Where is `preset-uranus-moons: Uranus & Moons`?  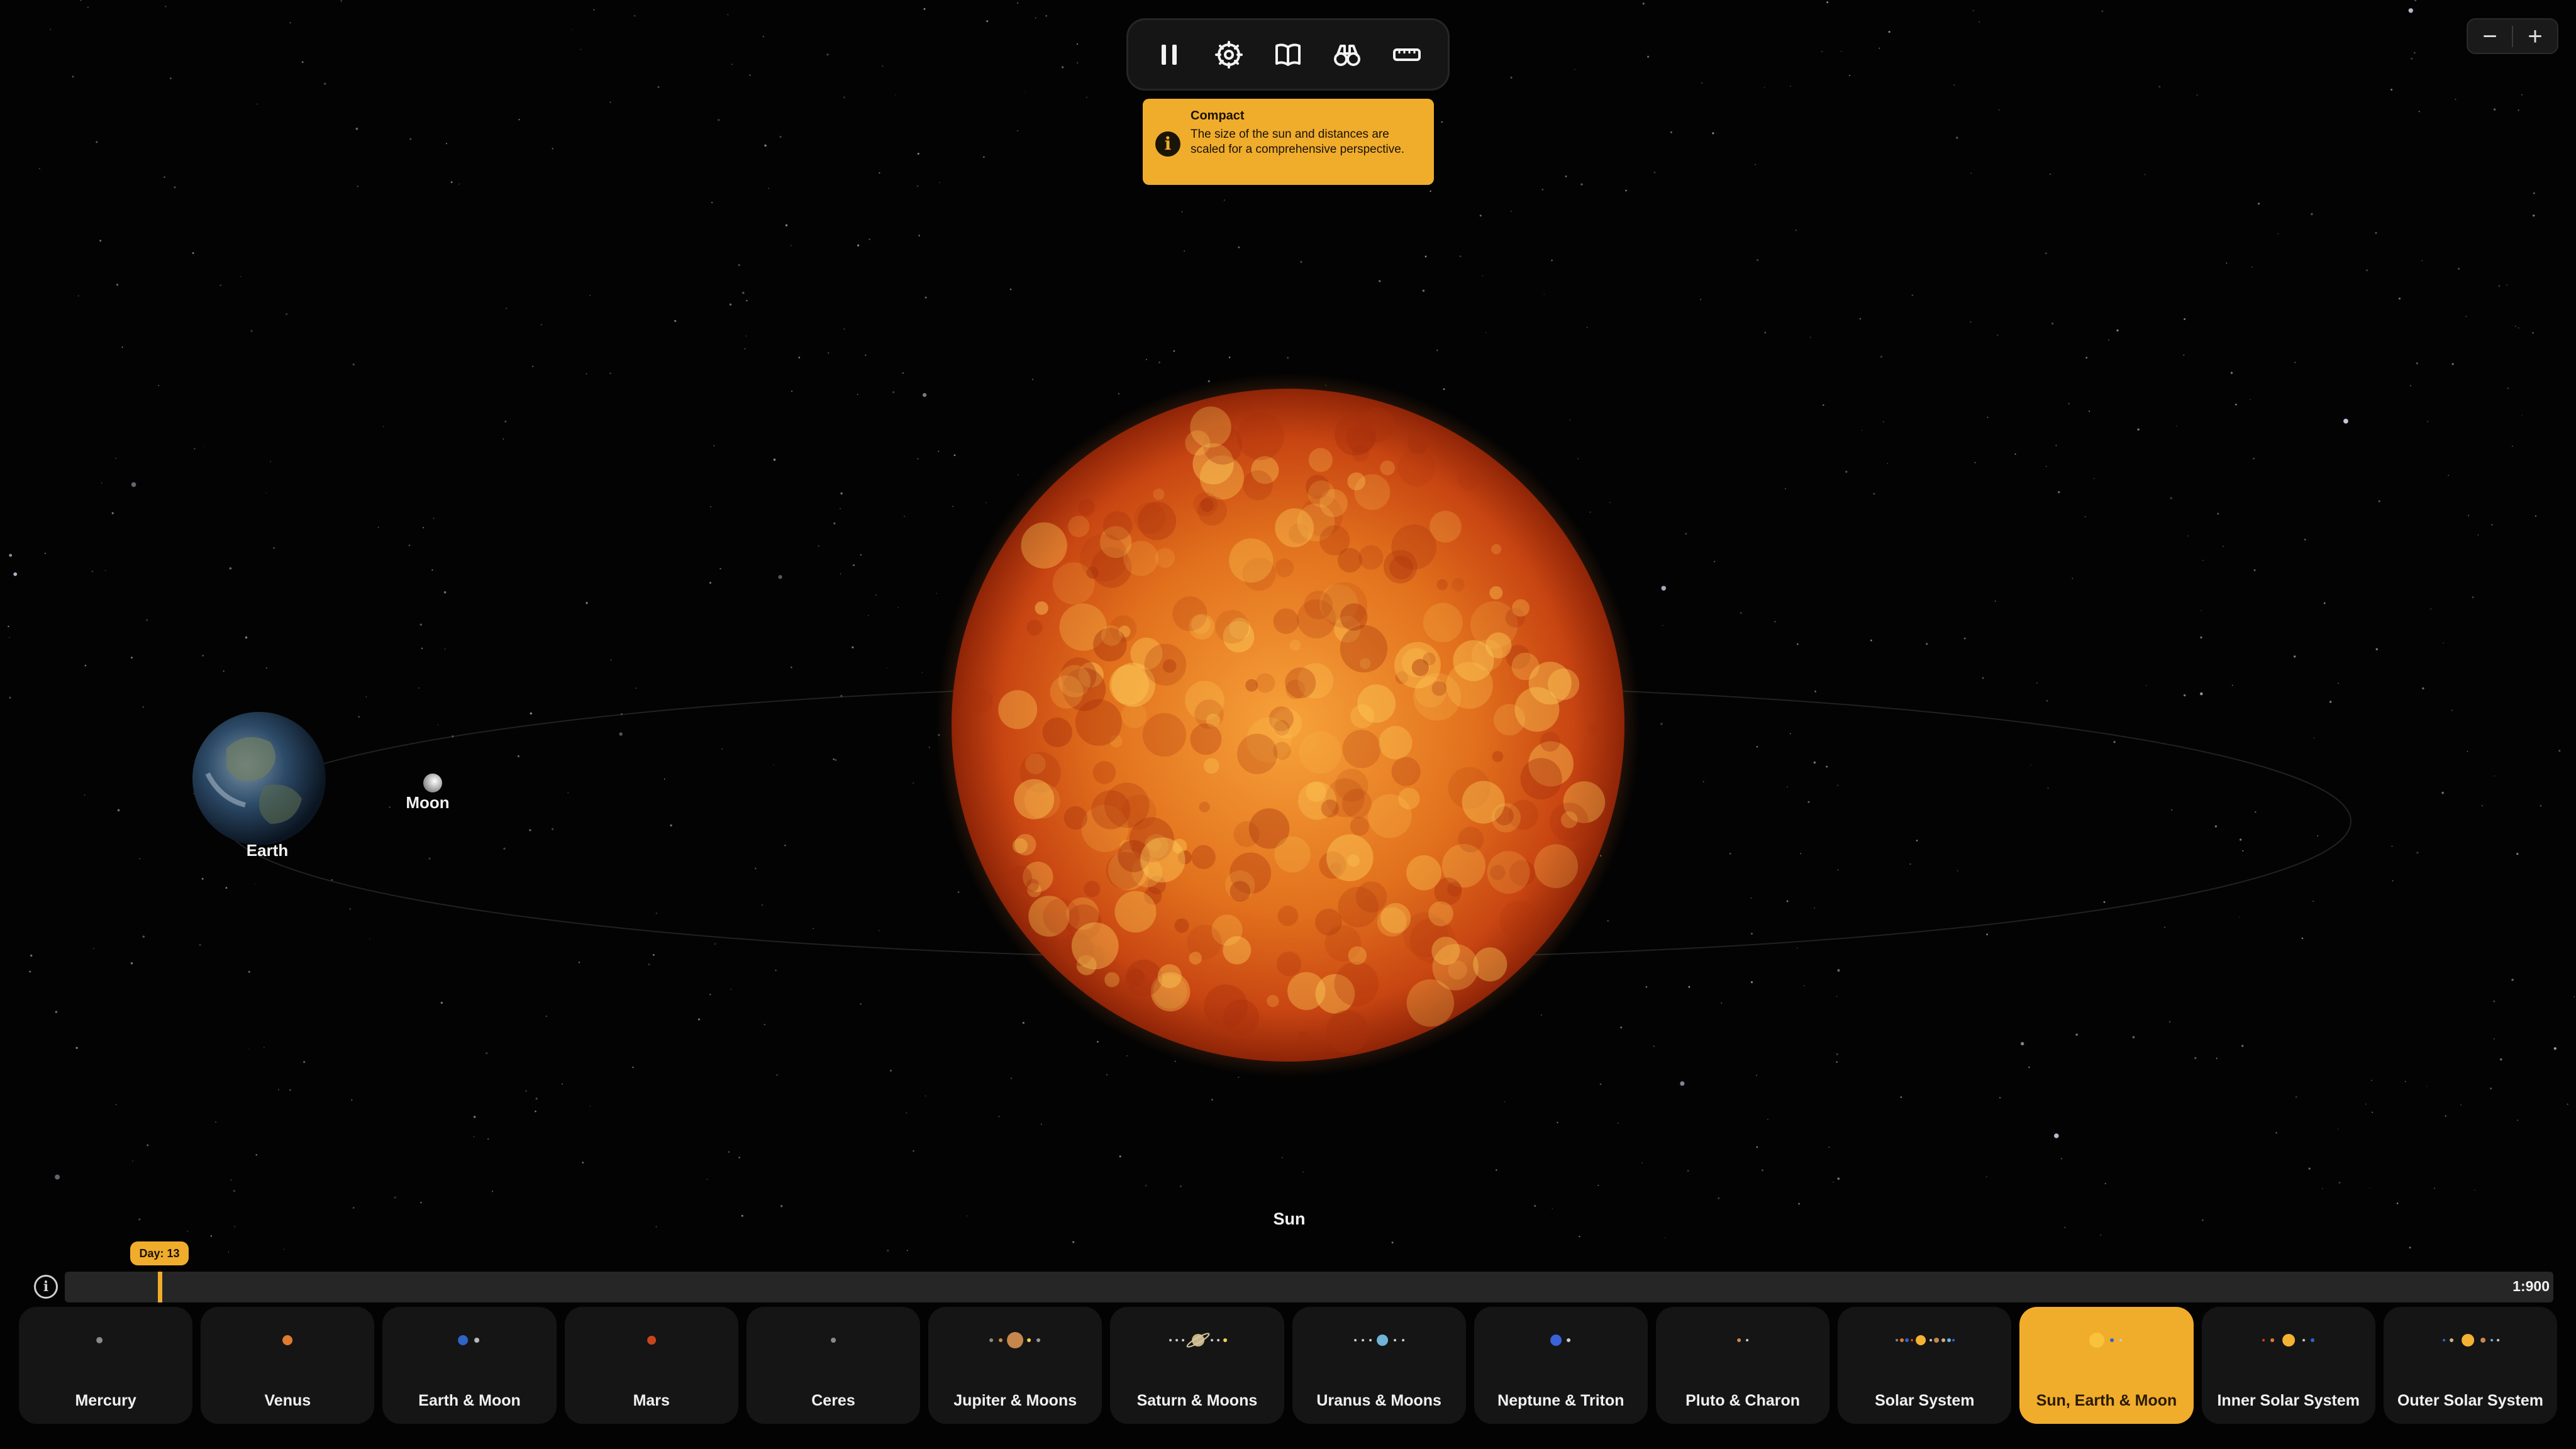 preset-uranus-moons: Uranus & Moons is located at coordinates (1379, 1365).